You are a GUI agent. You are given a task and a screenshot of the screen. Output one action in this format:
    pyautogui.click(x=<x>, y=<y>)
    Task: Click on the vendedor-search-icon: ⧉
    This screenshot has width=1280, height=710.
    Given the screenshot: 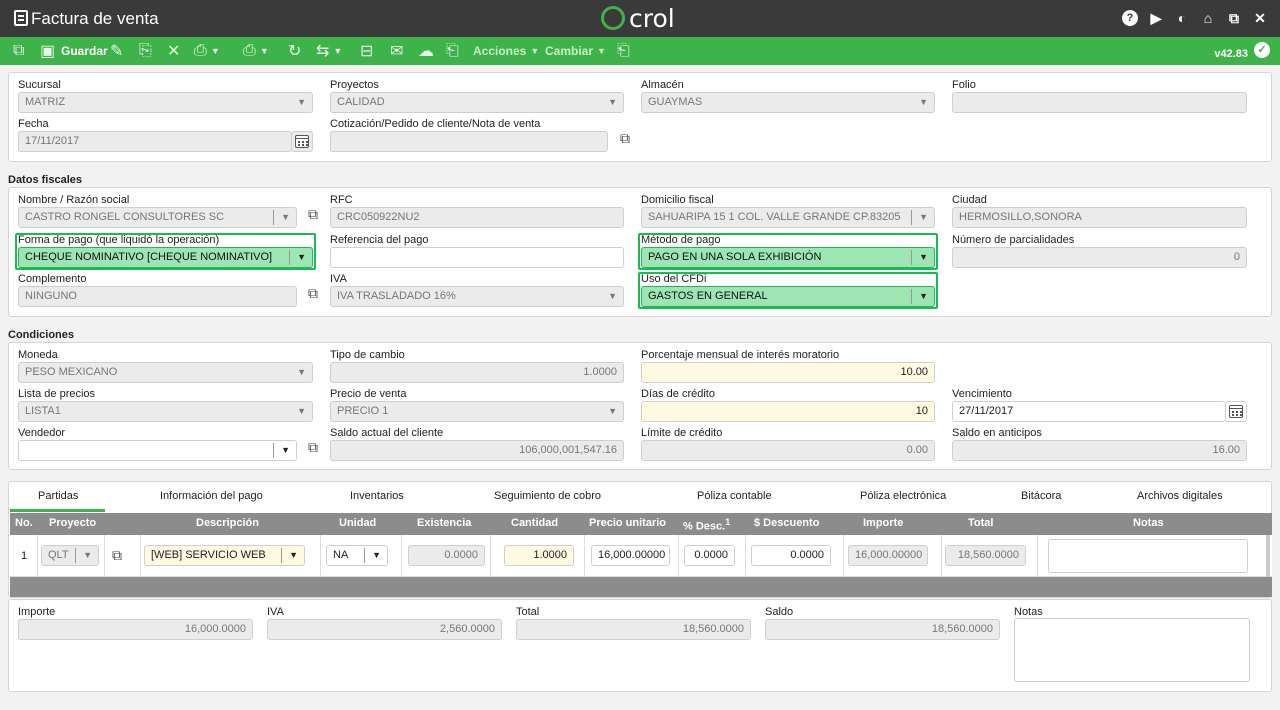 What is the action you would take?
    pyautogui.click(x=313, y=447)
    